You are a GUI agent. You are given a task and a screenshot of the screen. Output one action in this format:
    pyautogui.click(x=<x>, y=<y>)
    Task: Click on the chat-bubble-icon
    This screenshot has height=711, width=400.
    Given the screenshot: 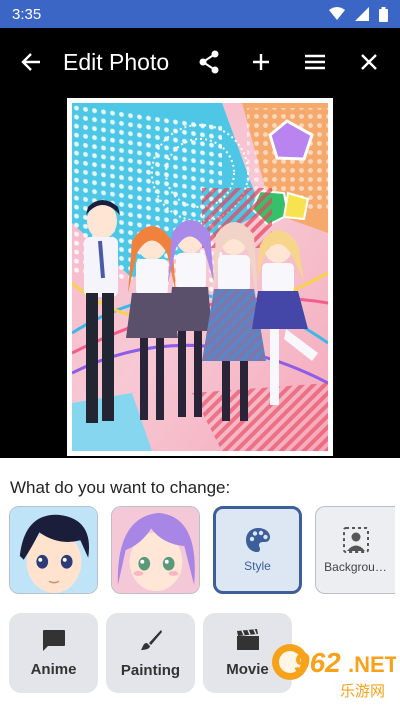 What is the action you would take?
    pyautogui.click(x=53, y=640)
    